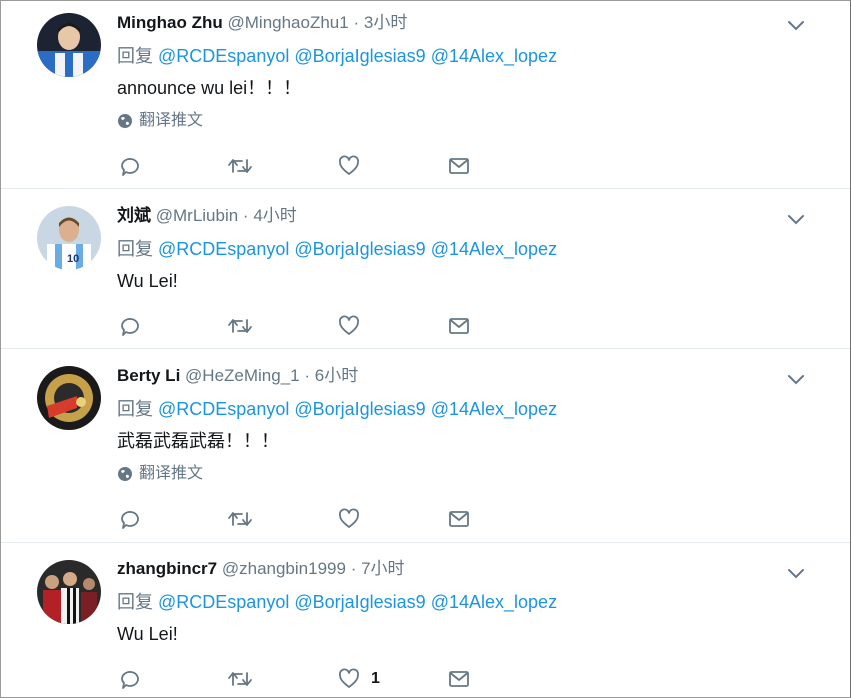 This screenshot has height=698, width=851. I want to click on tweet-actions: 1, so click(337, 679).